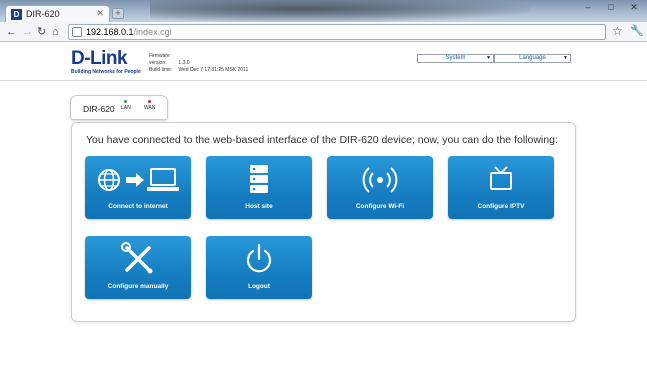 Image resolution: width=647 pixels, height=390 pixels. I want to click on tile-label: Connect to internet, so click(138, 206).